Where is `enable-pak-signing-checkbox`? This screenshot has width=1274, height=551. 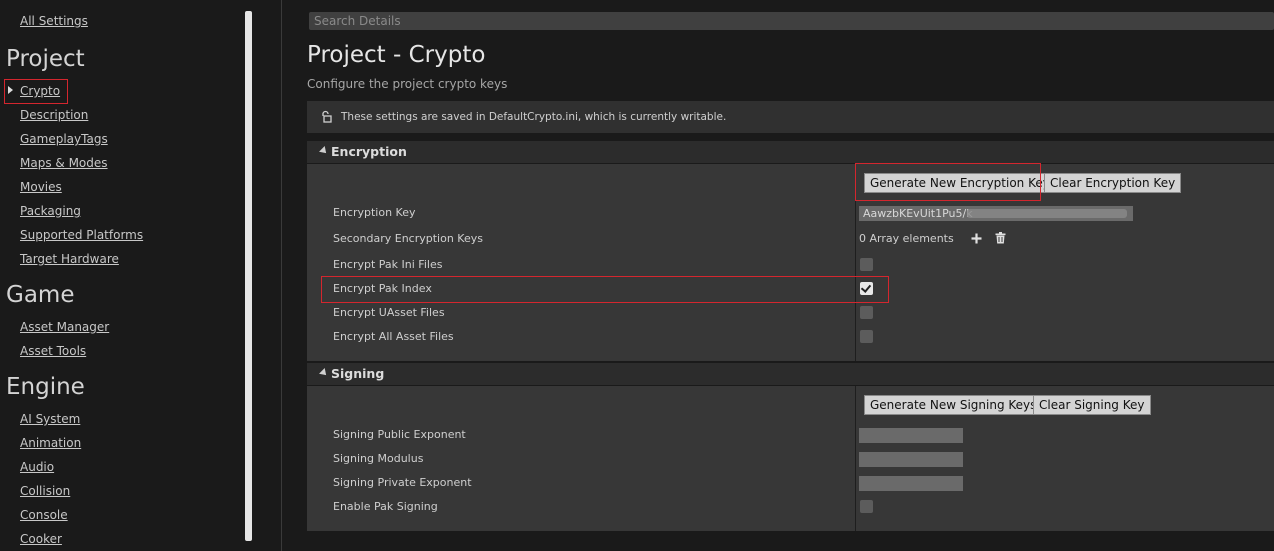
enable-pak-signing-checkbox is located at coordinates (866, 506).